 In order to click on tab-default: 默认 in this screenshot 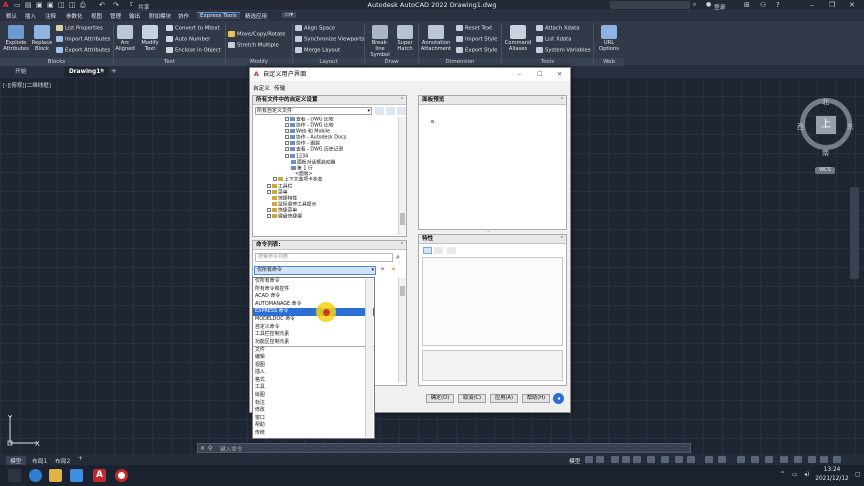, I will do `click(11, 16)`.